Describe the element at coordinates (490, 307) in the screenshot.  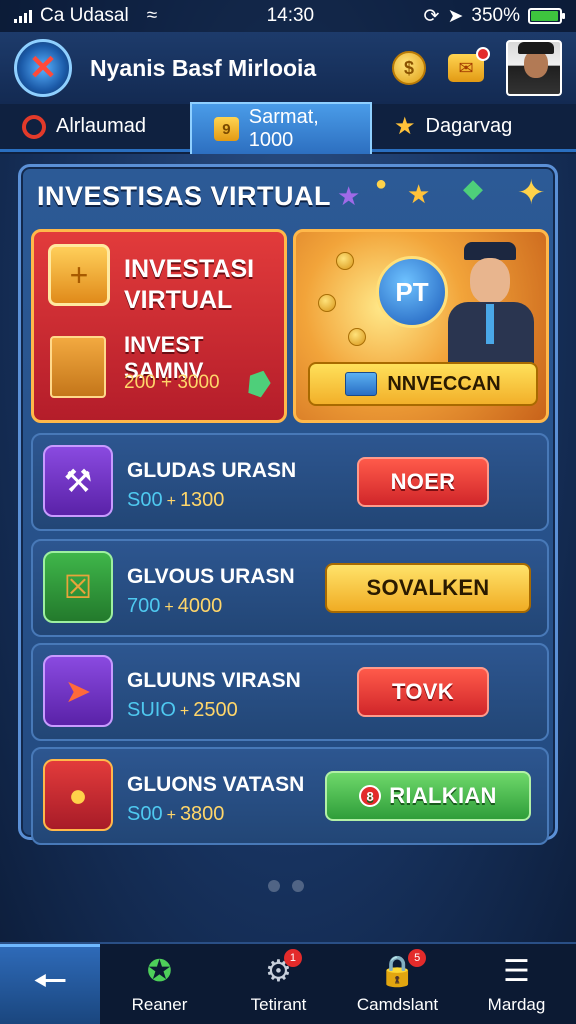
I see `officer-character` at that location.